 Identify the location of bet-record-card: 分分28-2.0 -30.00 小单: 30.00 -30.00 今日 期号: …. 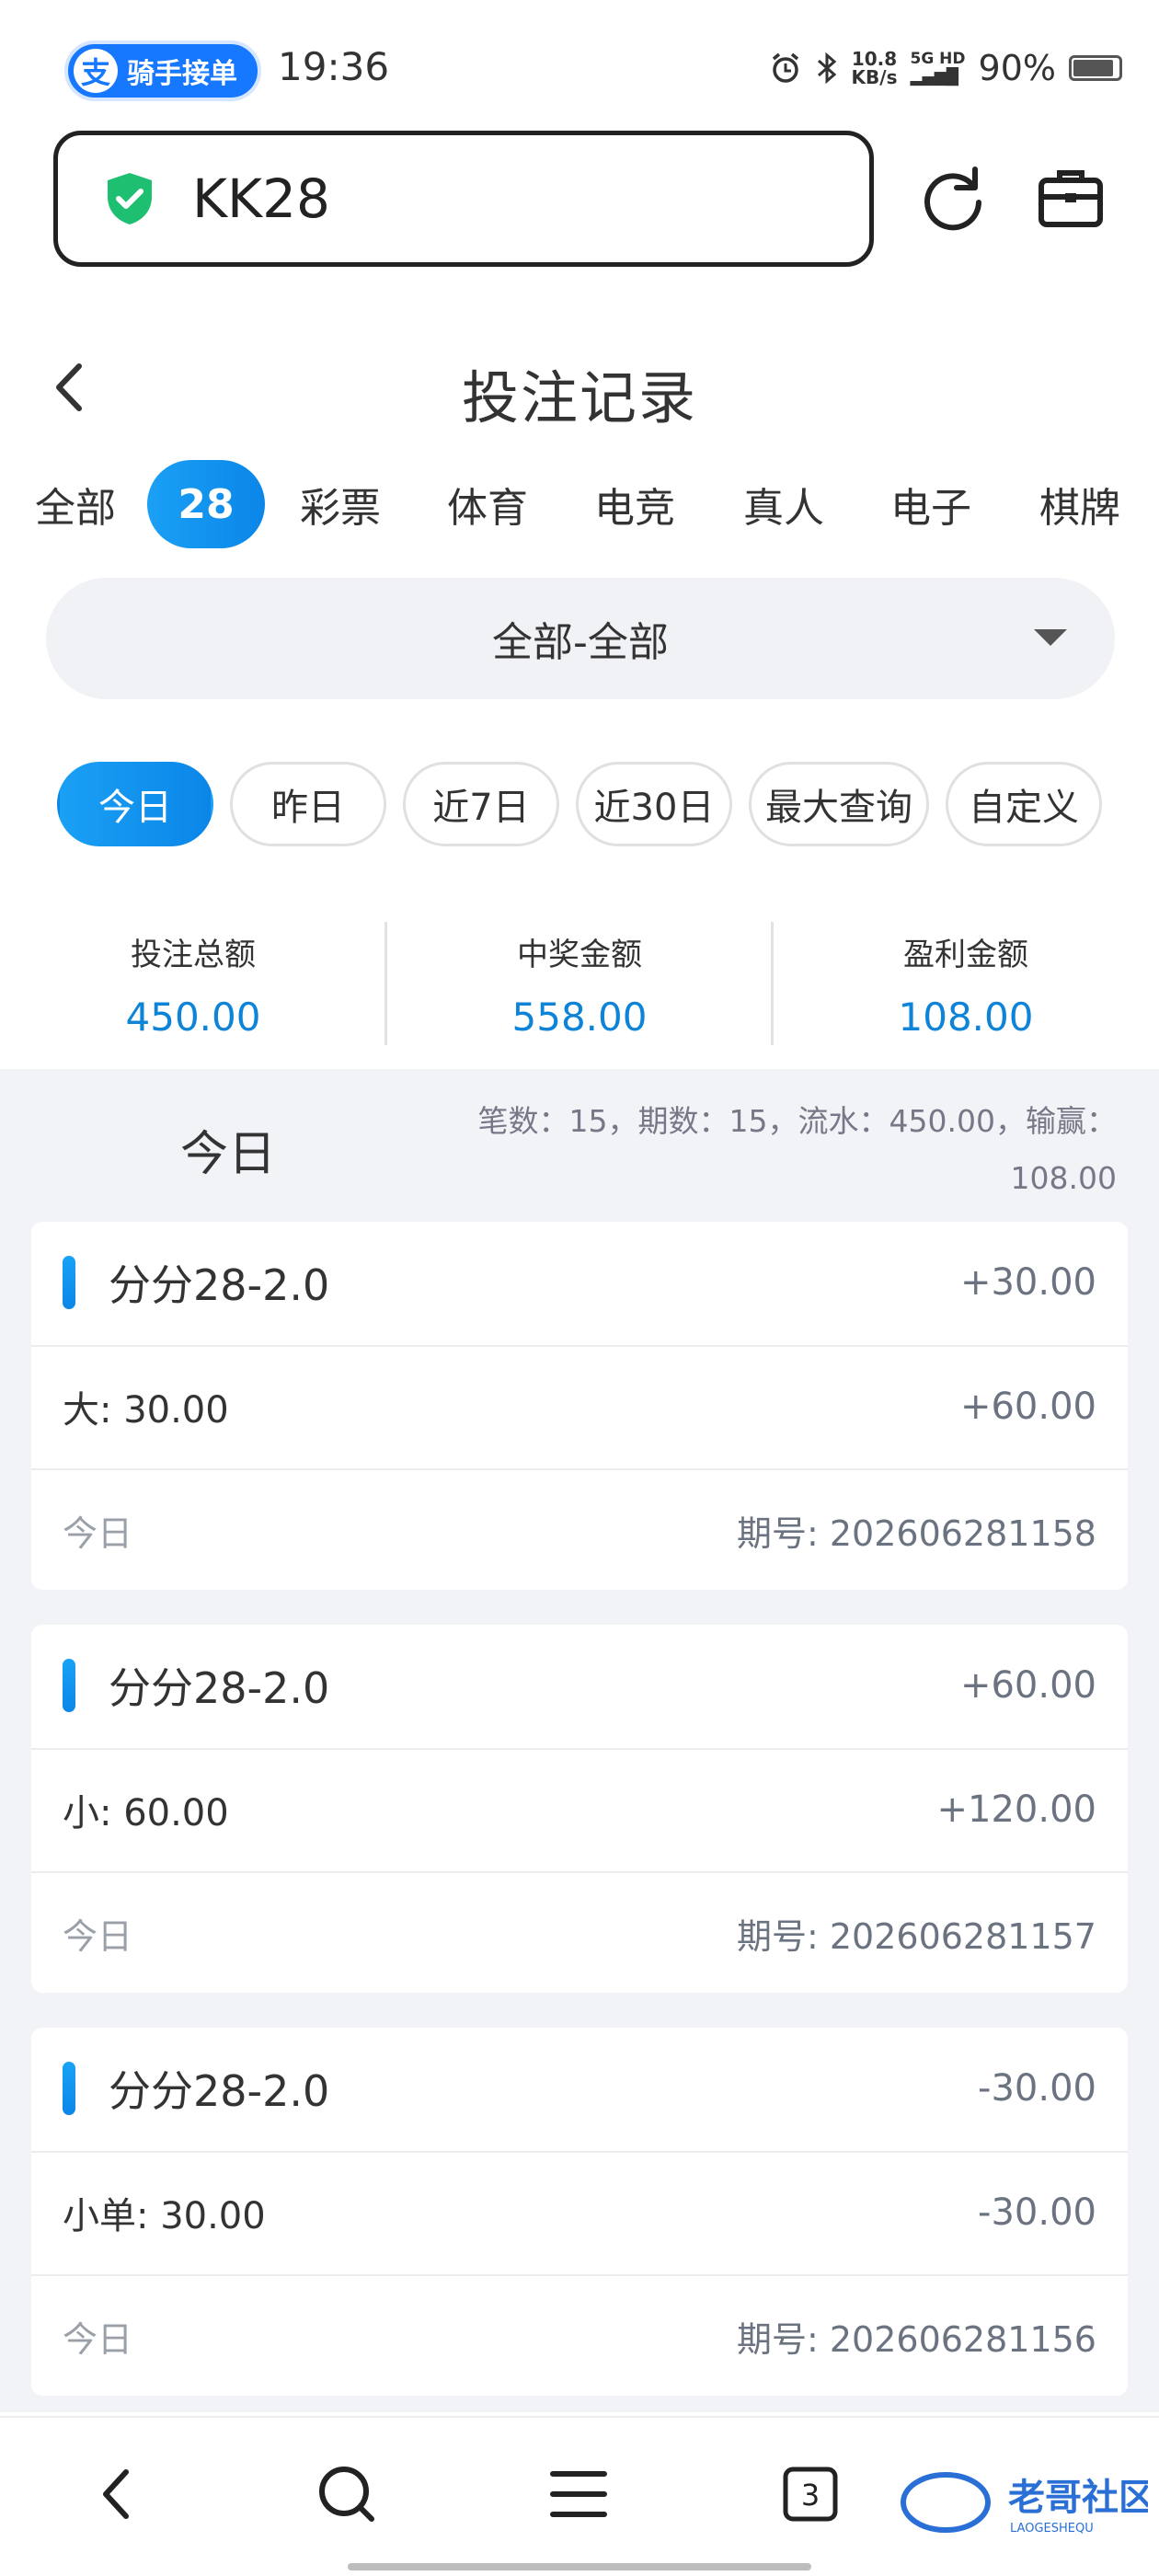
(579, 2212).